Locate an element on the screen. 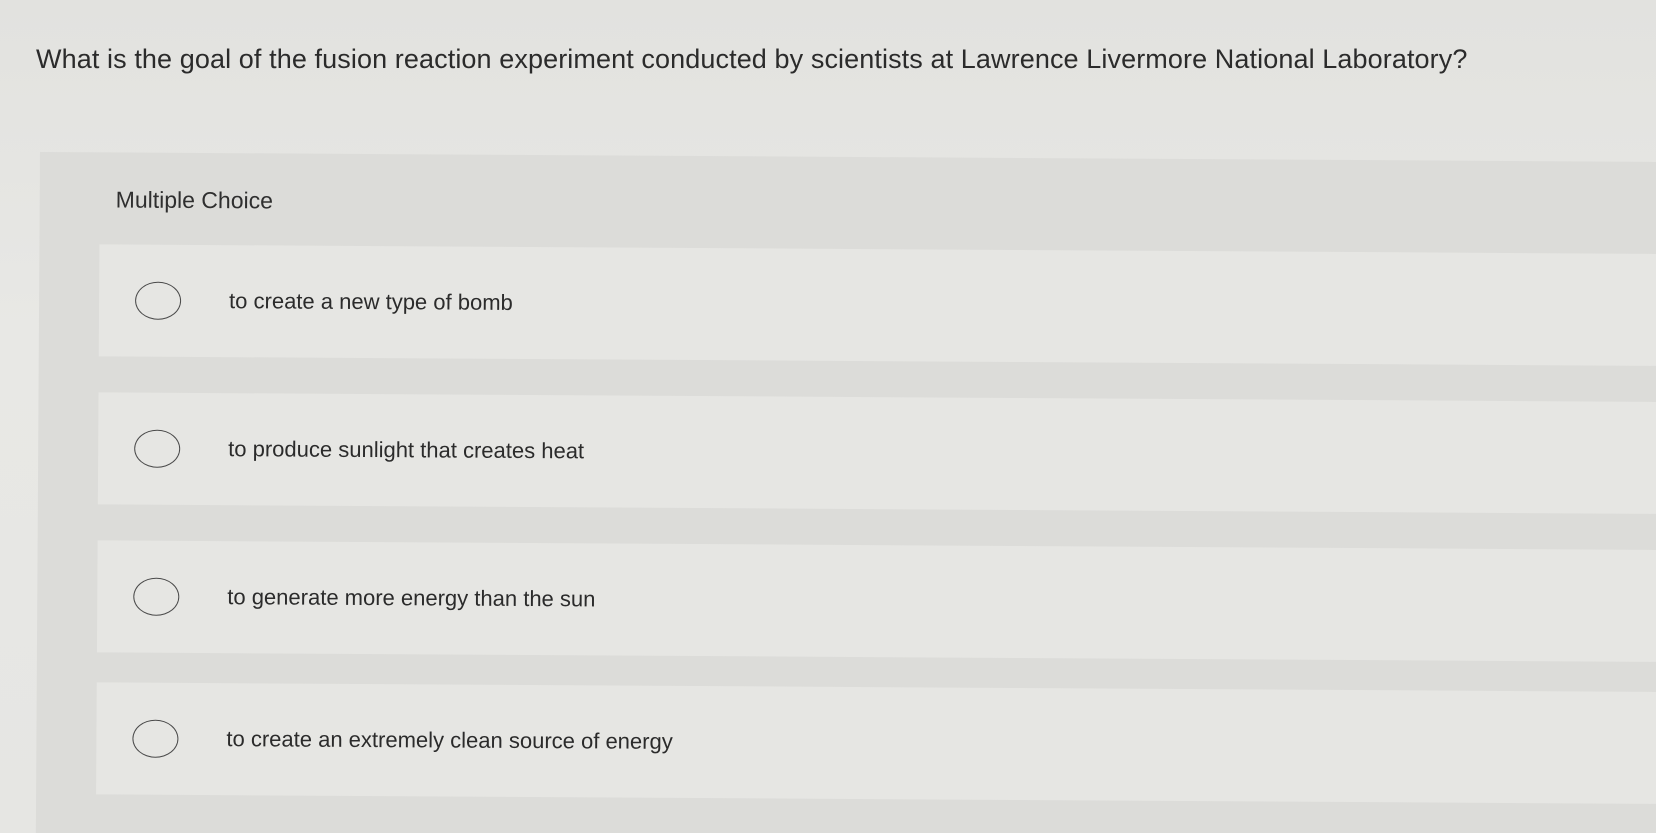  answer-option-label: to produce sunlight that creates heat is located at coordinates (406, 450).